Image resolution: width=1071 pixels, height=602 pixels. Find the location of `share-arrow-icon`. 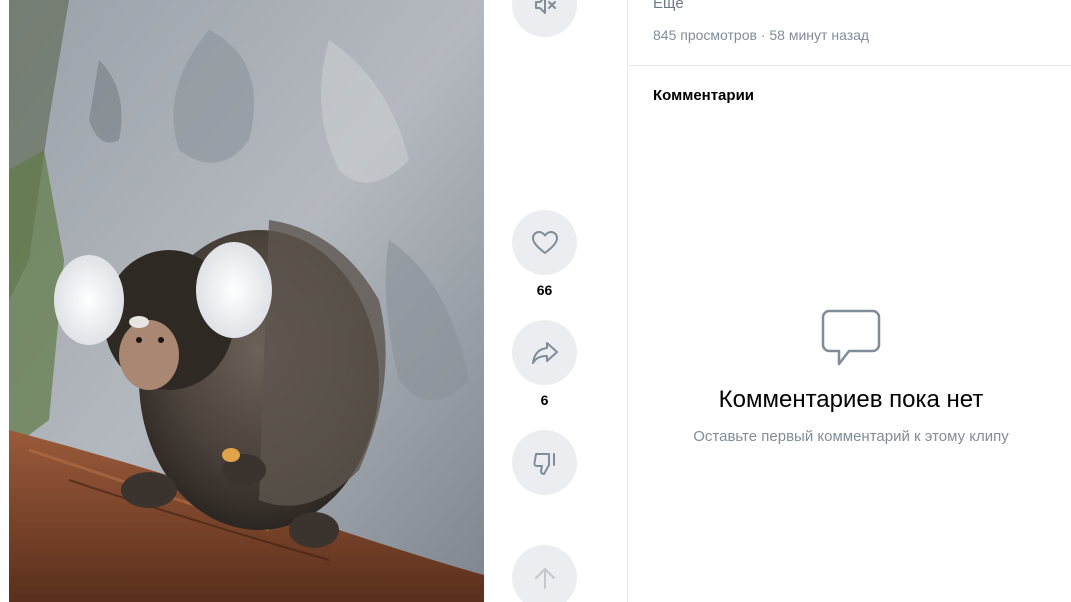

share-arrow-icon is located at coordinates (544, 352).